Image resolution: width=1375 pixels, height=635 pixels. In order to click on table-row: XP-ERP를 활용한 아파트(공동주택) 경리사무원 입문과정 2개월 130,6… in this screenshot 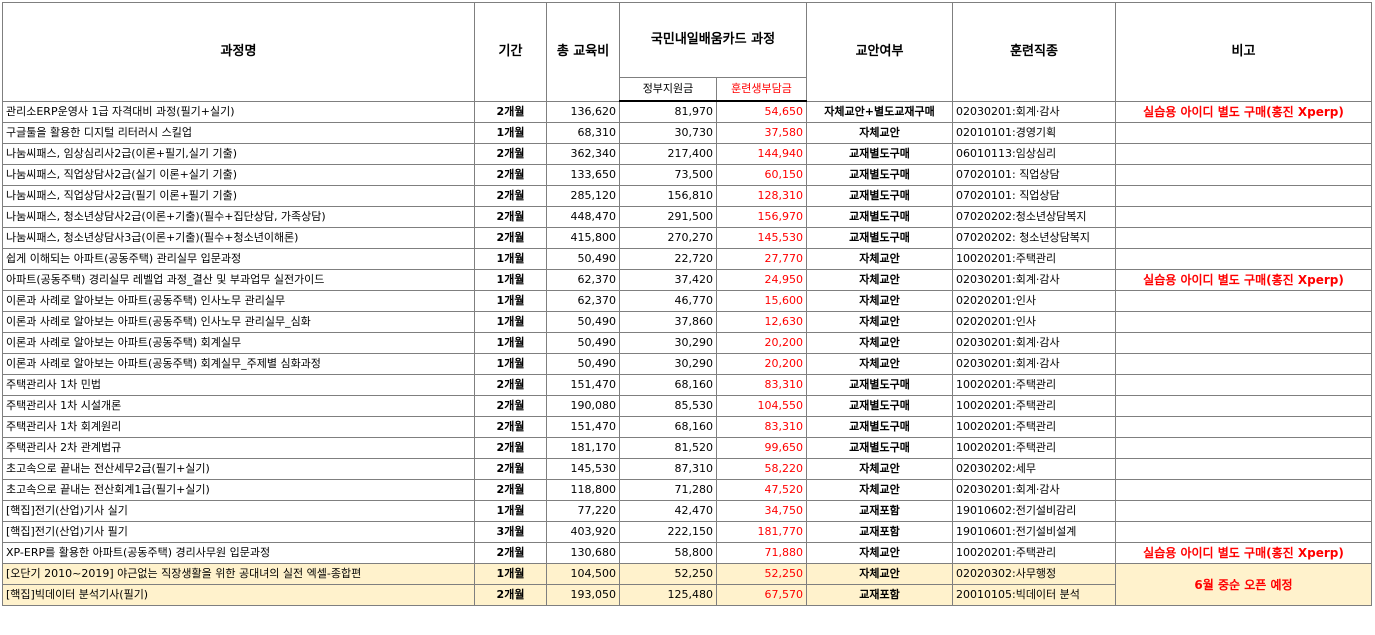, I will do `click(687, 553)`.